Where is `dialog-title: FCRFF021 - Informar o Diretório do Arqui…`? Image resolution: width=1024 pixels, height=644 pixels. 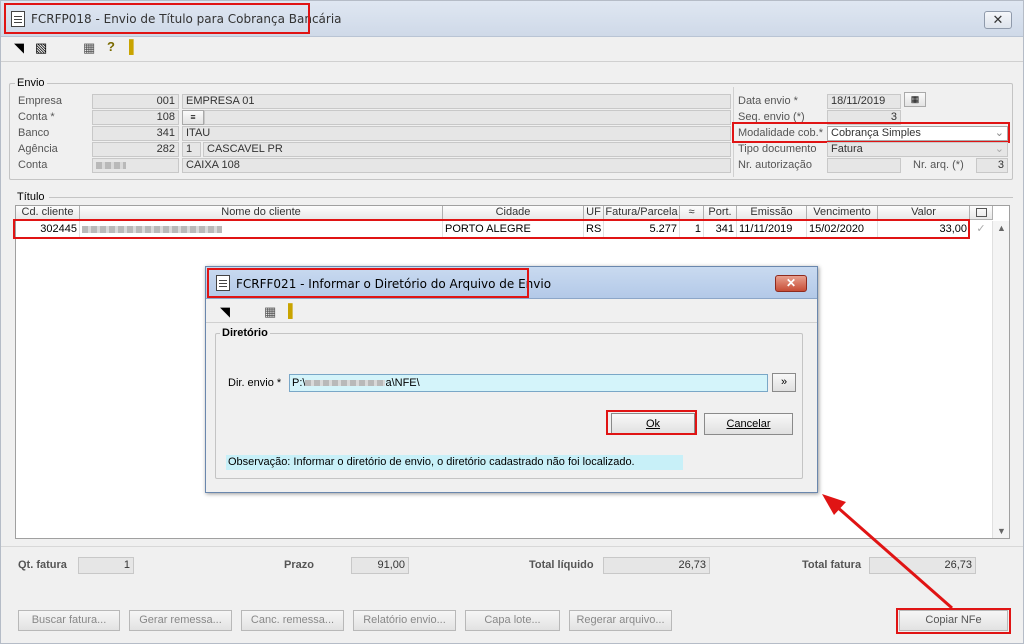
dialog-title: FCRFF021 - Informar o Diretório do Arqui… is located at coordinates (394, 284).